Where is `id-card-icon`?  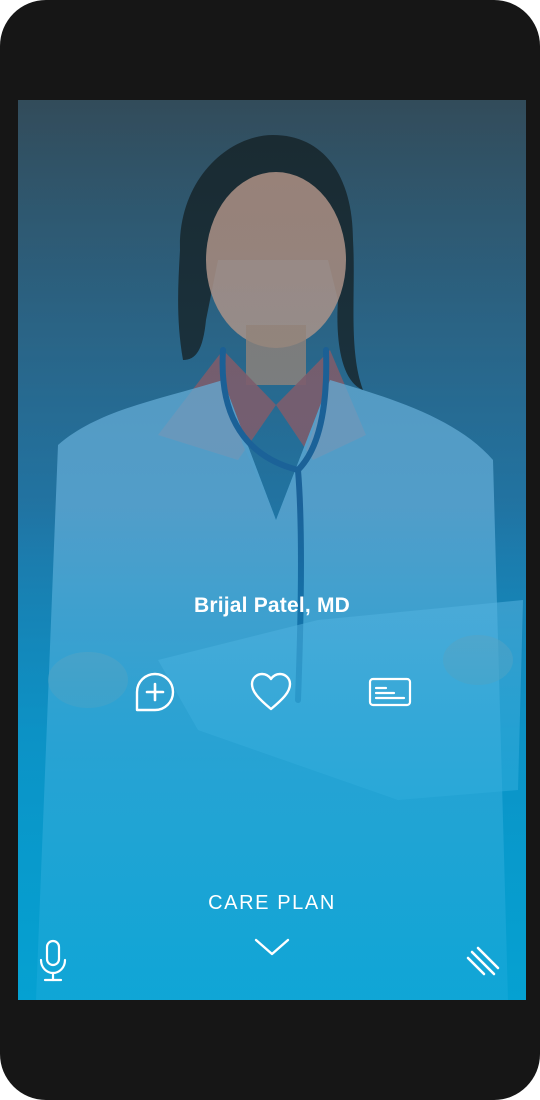 id-card-icon is located at coordinates (390, 692).